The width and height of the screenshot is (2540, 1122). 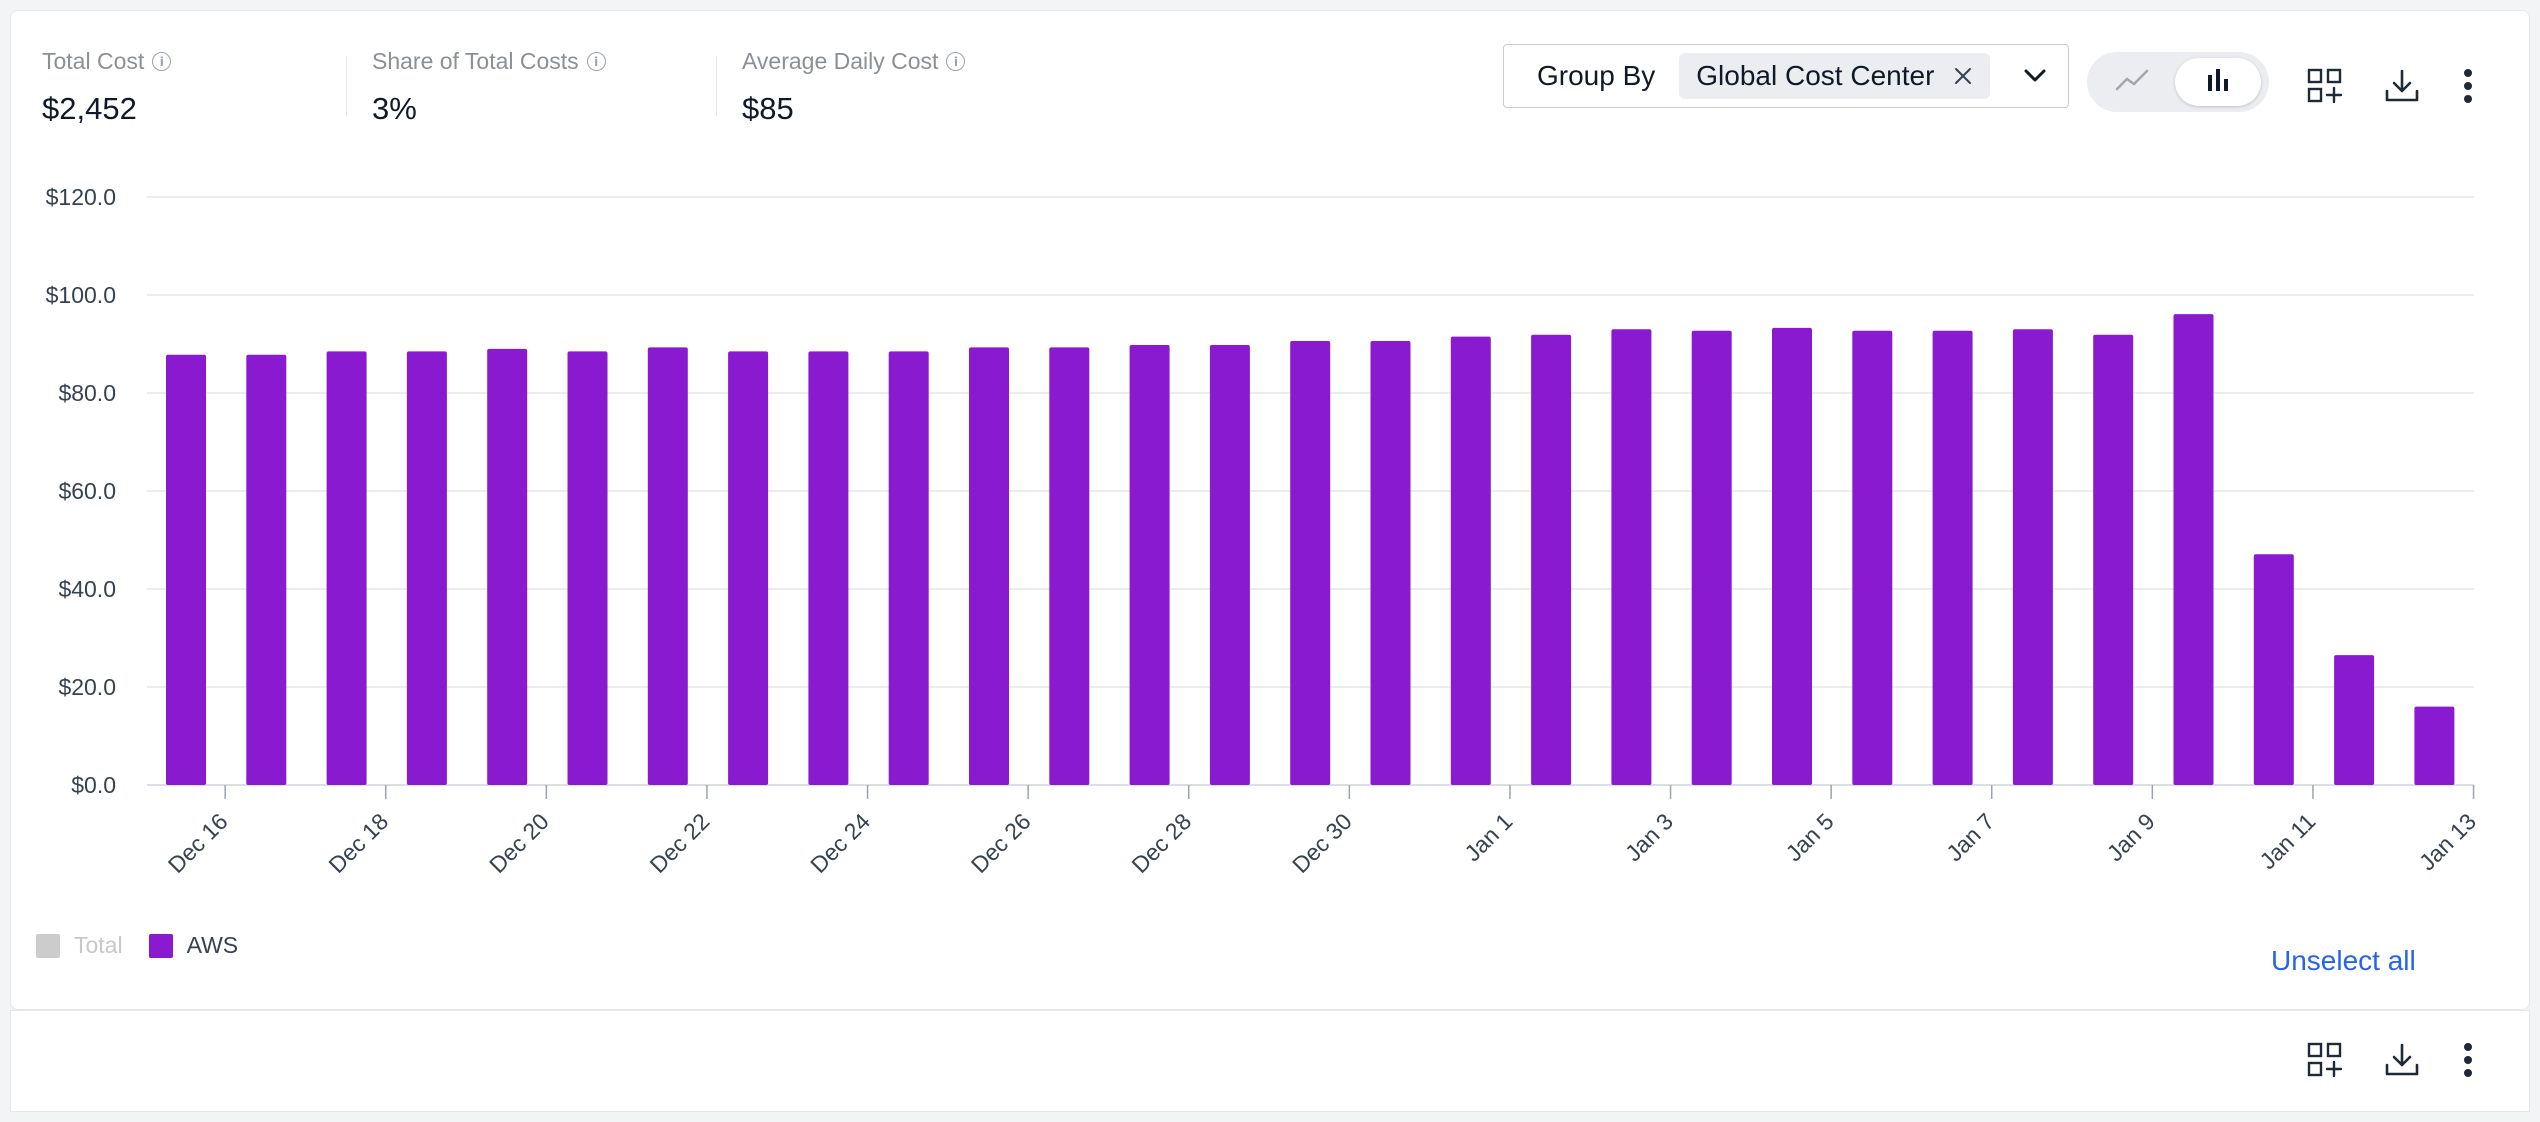 I want to click on more-vertical-icon, so click(x=2468, y=1060).